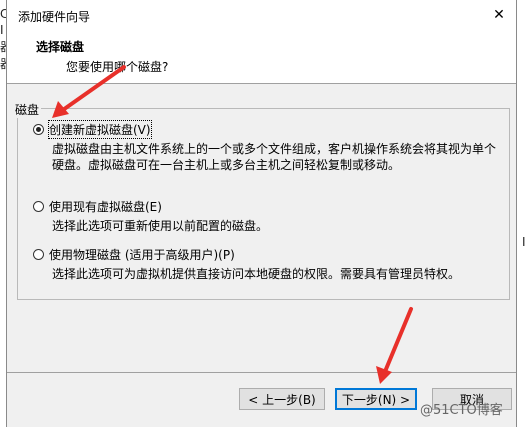 The height and width of the screenshot is (427, 532). I want to click on close-button: ✕, so click(499, 15).